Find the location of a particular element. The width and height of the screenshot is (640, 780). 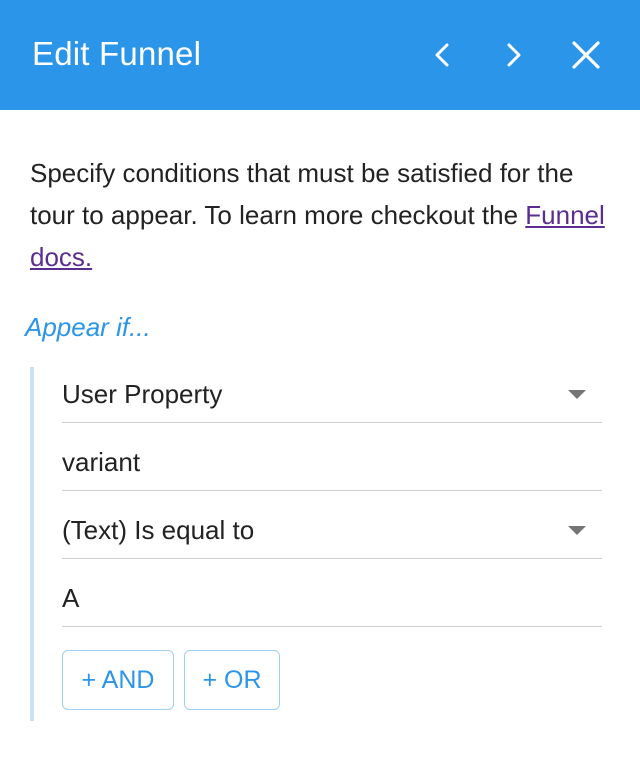

close-icon is located at coordinates (586, 55).